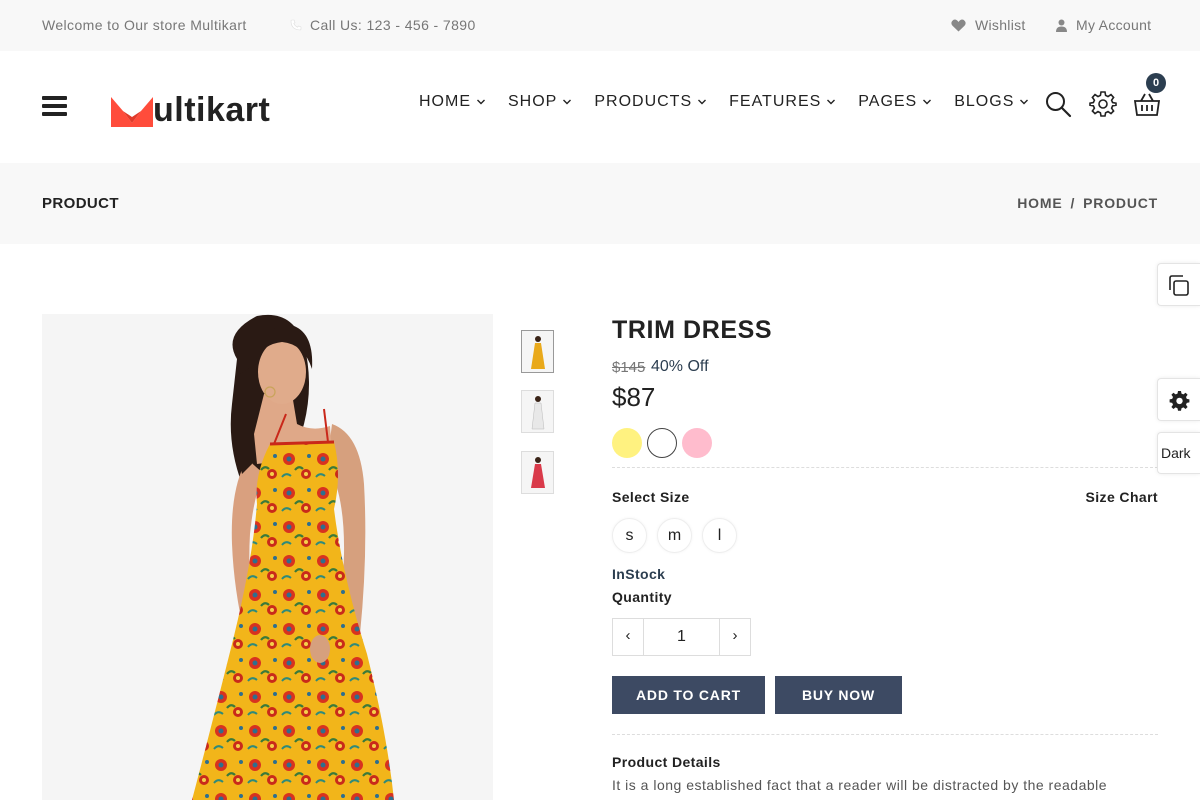  I want to click on phone-contact: Call Us: 123 - 456 - 7890, so click(383, 25).